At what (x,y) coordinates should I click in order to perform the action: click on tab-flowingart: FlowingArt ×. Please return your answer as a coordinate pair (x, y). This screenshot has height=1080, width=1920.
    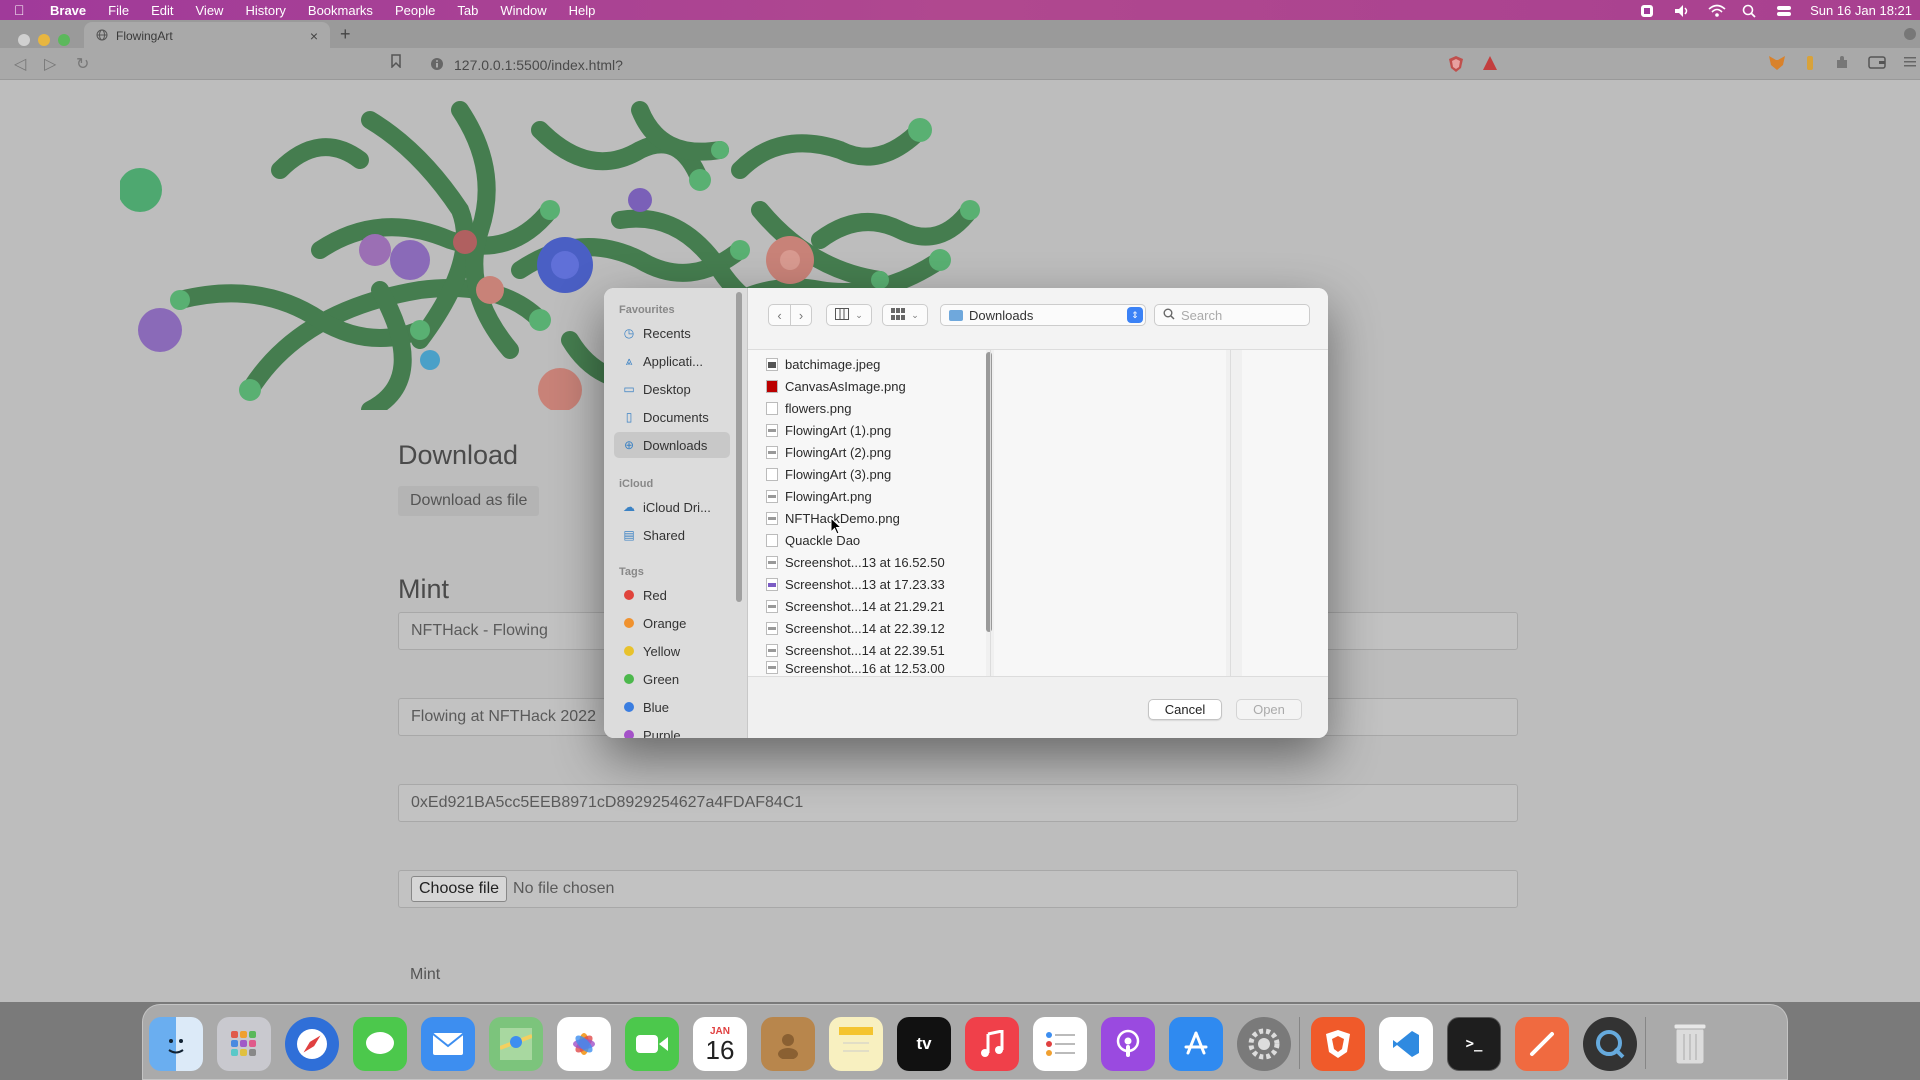
    Looking at the image, I should click on (207, 36).